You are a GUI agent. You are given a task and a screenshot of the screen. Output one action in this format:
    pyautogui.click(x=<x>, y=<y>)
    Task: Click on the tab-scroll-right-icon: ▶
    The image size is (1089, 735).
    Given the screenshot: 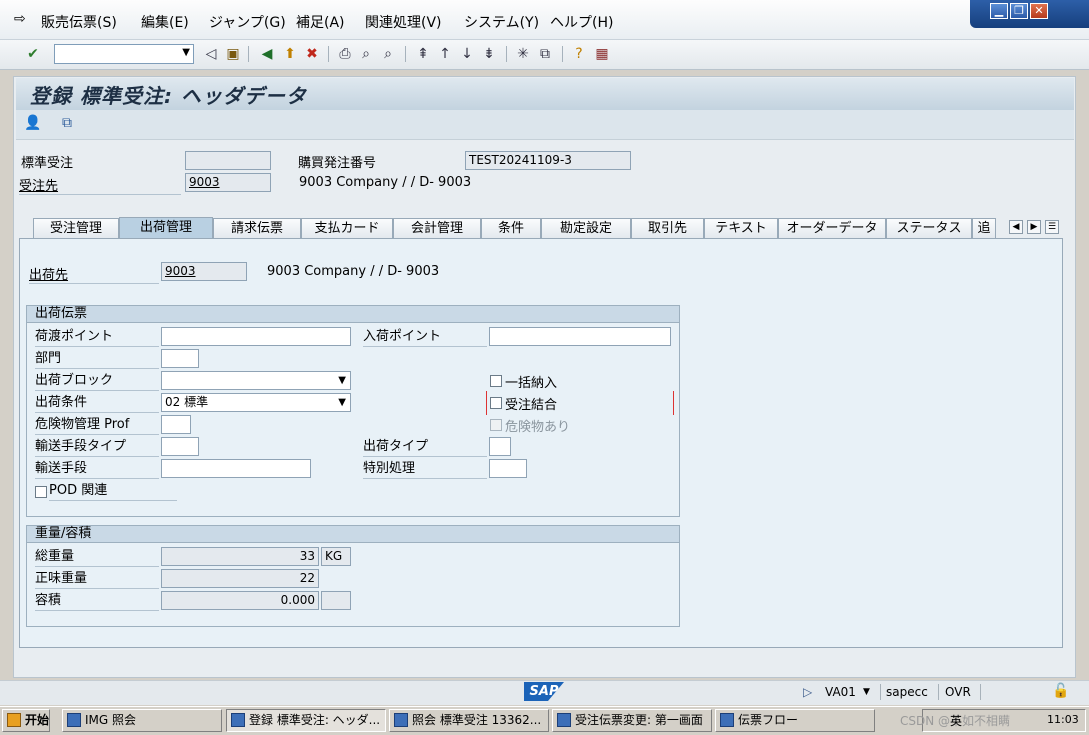 What is the action you would take?
    pyautogui.click(x=1034, y=227)
    